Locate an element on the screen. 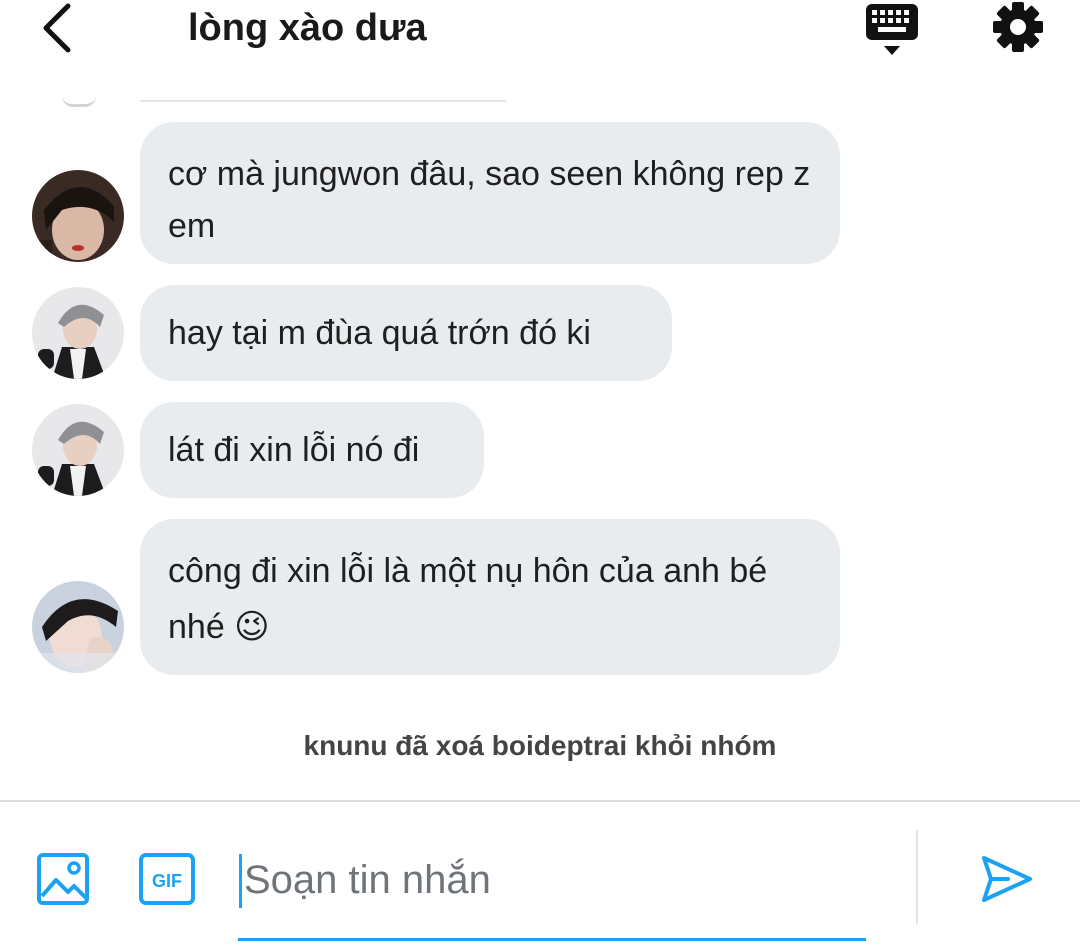 The width and height of the screenshot is (1080, 949). keyboard-button is located at coordinates (892, 29).